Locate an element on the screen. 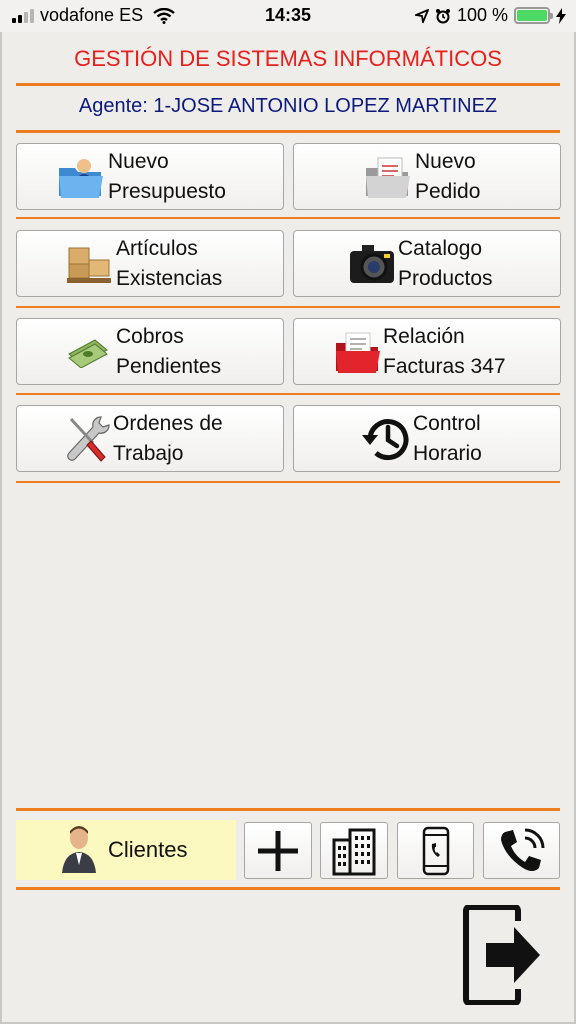  boxes-icon is located at coordinates (89, 265).